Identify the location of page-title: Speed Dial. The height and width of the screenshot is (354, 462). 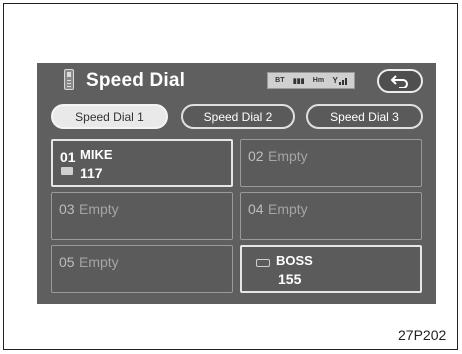
(136, 80).